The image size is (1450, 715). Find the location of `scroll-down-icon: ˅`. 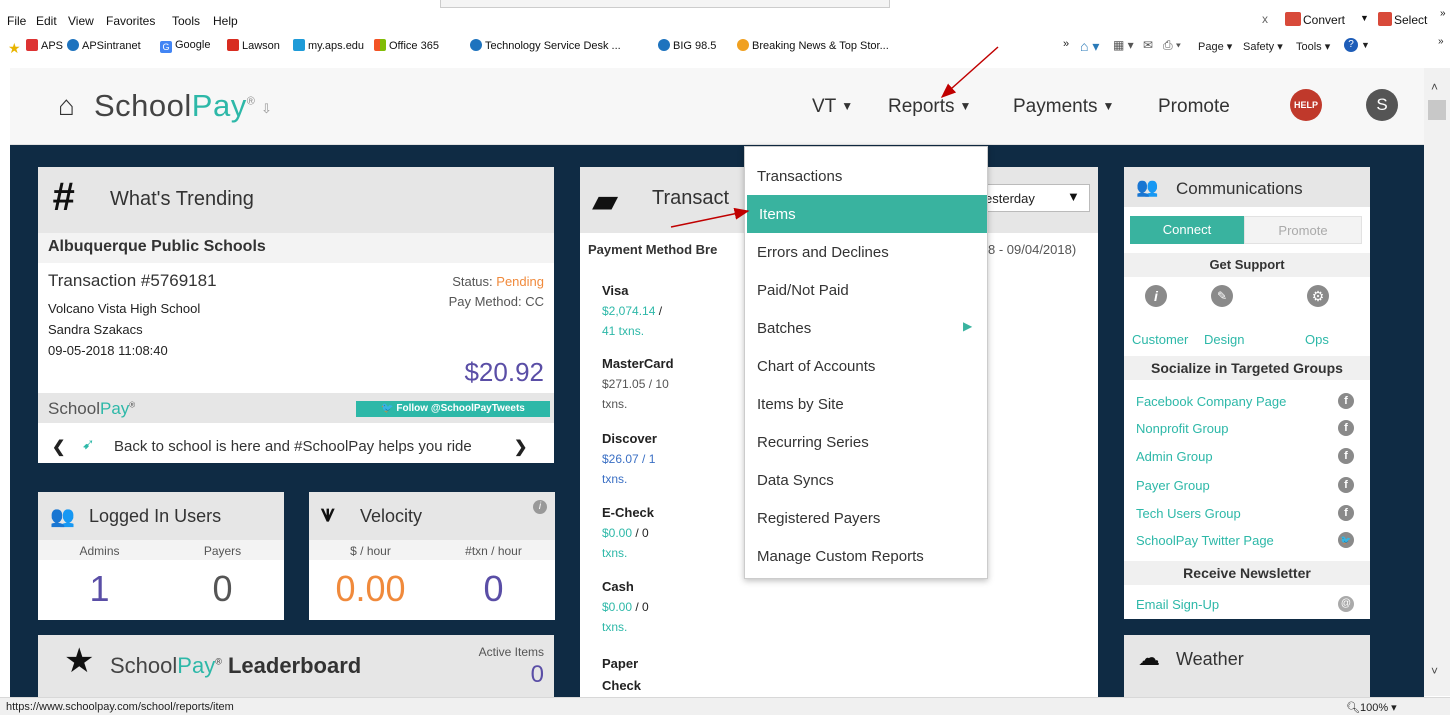

scroll-down-icon: ˅ is located at coordinates (1434, 671).